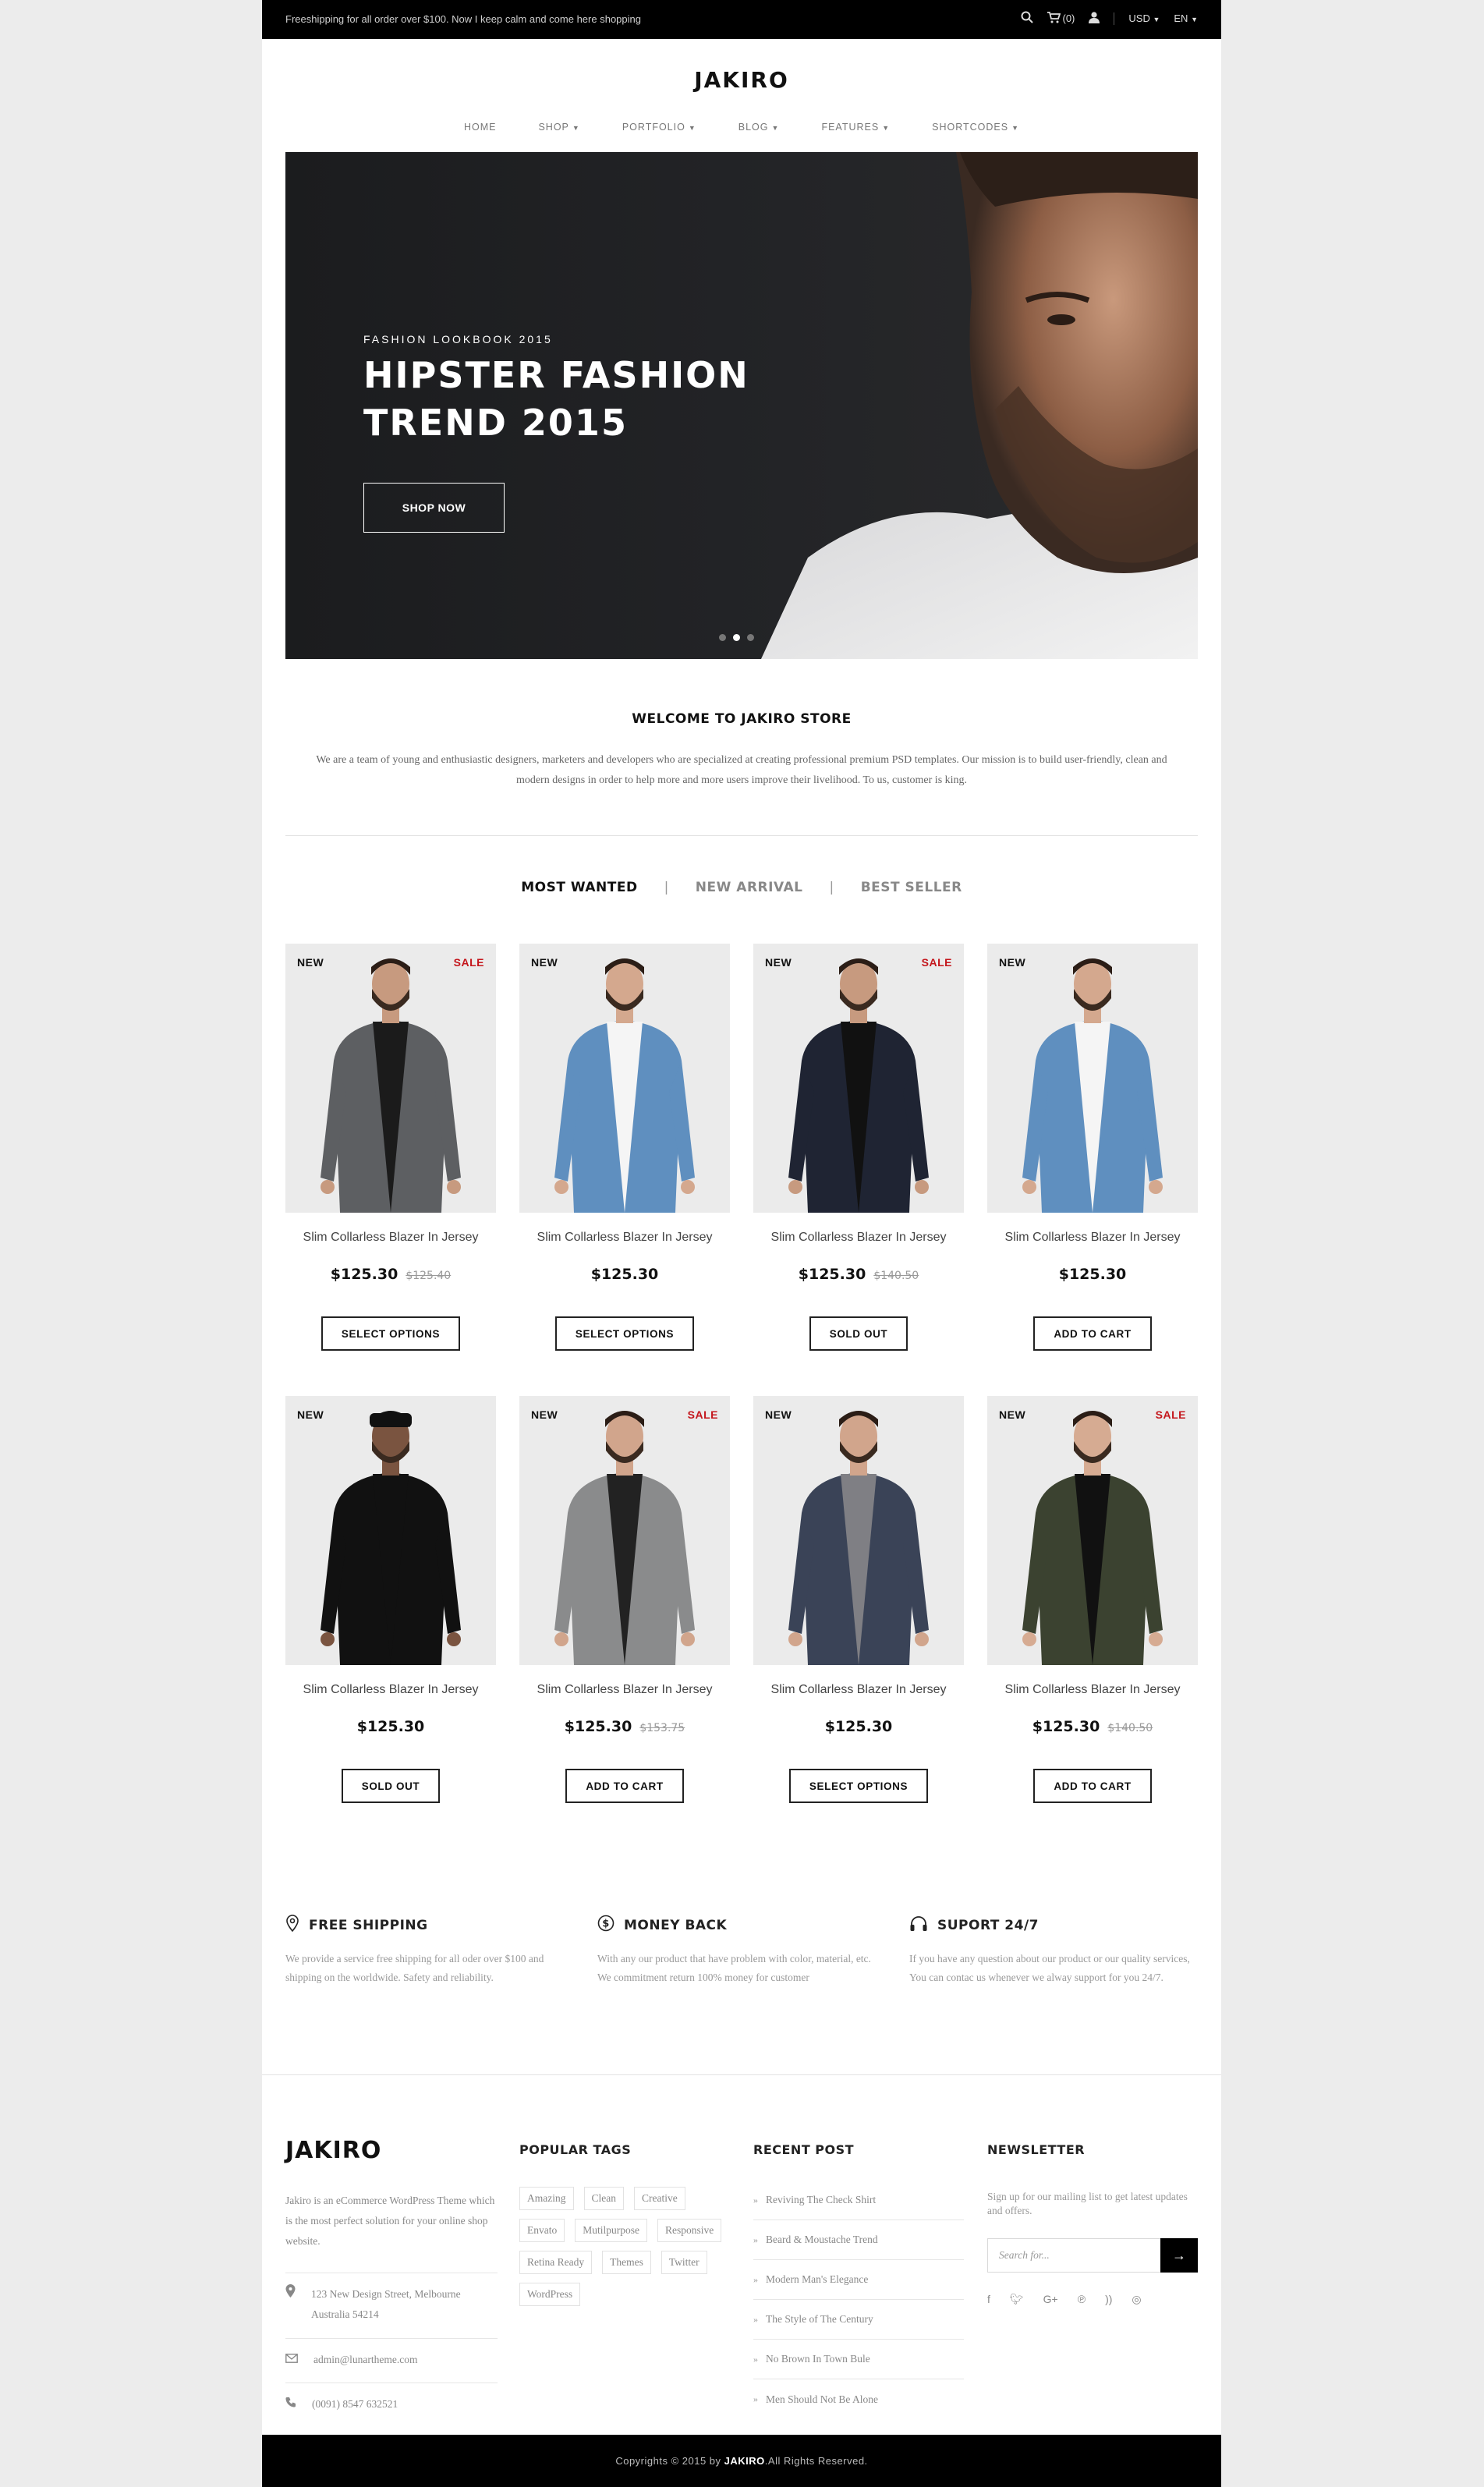 The width and height of the screenshot is (1484, 2487). I want to click on tag-link: WordPress, so click(550, 2294).